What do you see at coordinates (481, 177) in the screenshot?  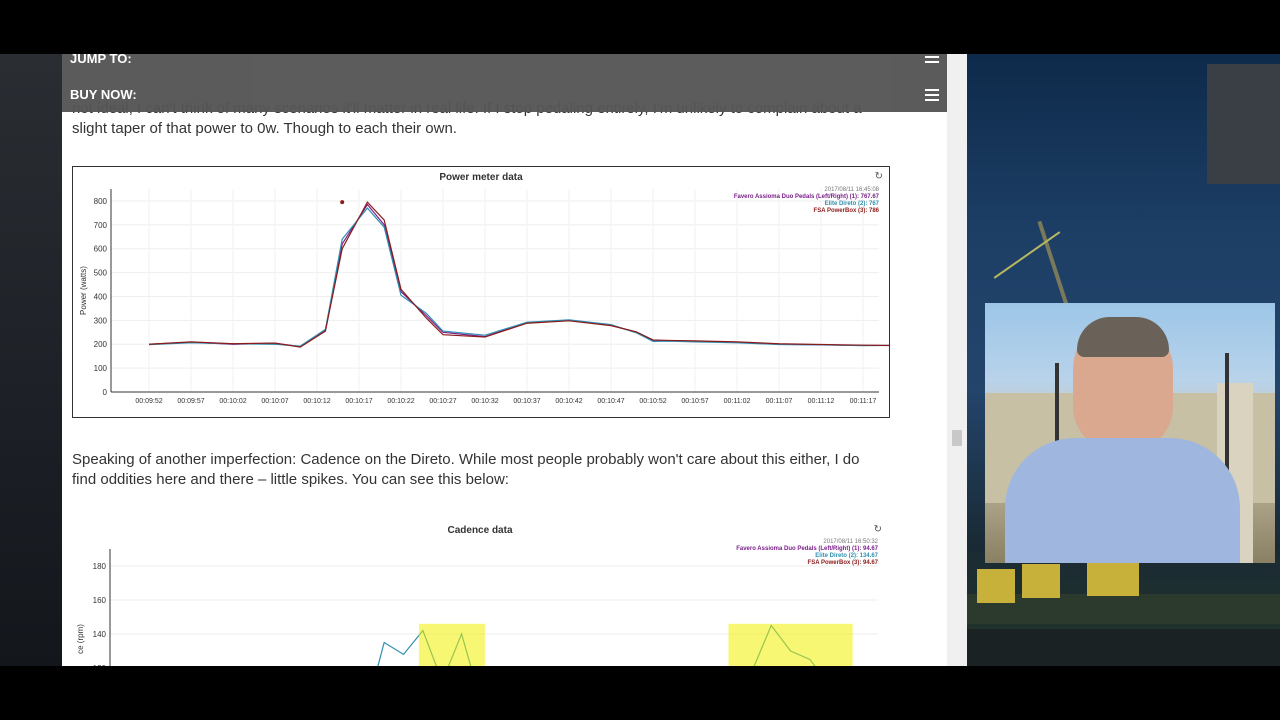 I see `chart-title: Power meter data` at bounding box center [481, 177].